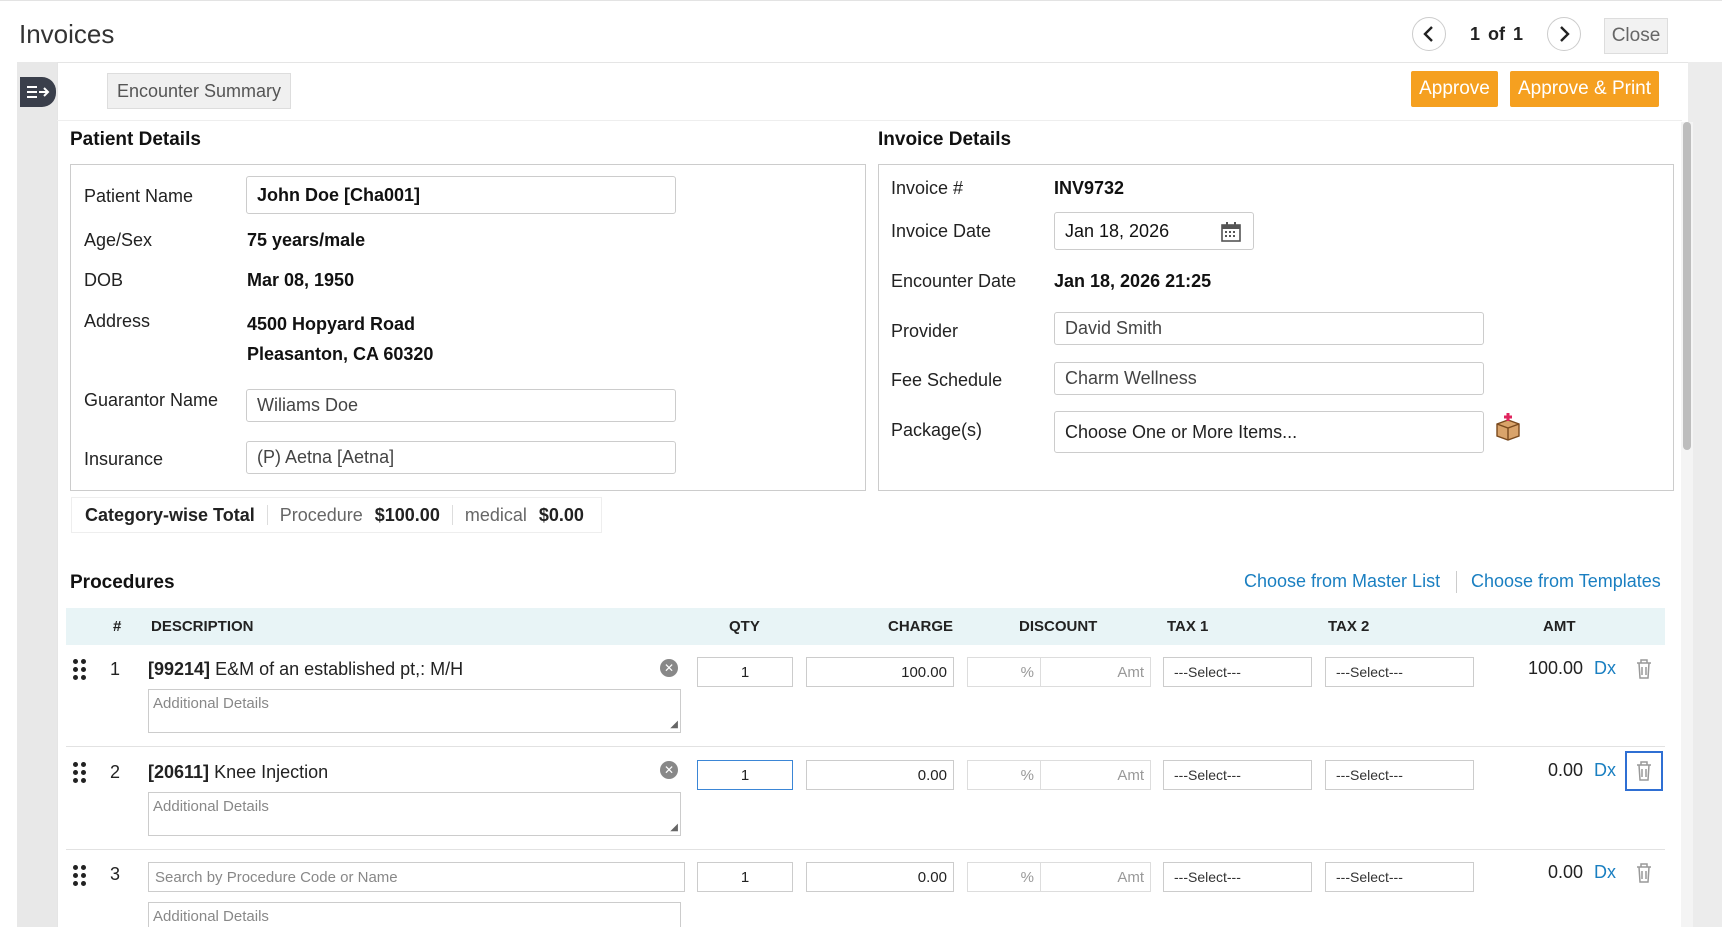 The width and height of the screenshot is (1722, 927). What do you see at coordinates (1058, 626) in the screenshot?
I see `col-discount: DISCOUNT` at bounding box center [1058, 626].